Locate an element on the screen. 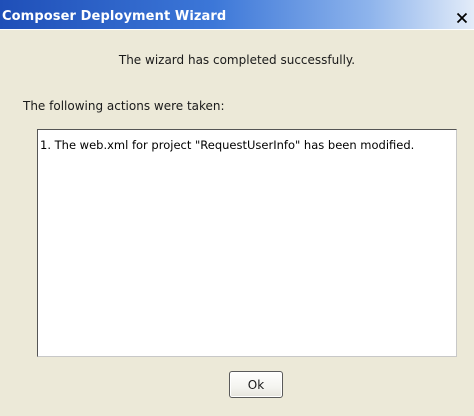 This screenshot has height=416, width=474. title-bar: Composer Deployment Wizard is located at coordinates (237, 15).